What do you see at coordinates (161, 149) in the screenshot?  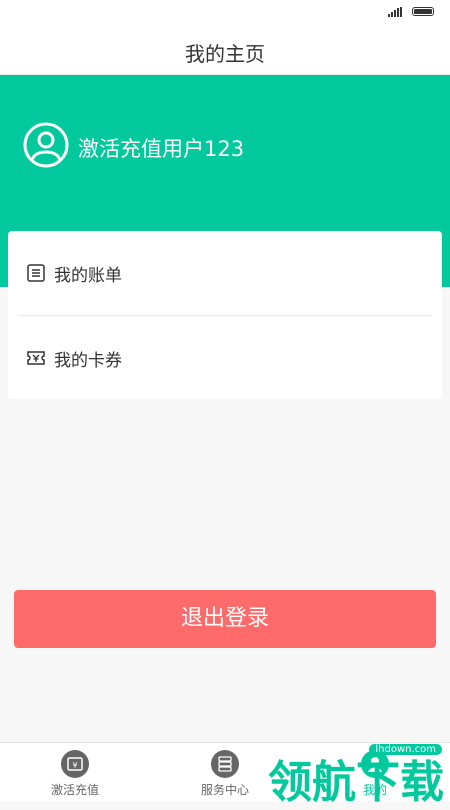 I see `username: 激活充值用户123` at bounding box center [161, 149].